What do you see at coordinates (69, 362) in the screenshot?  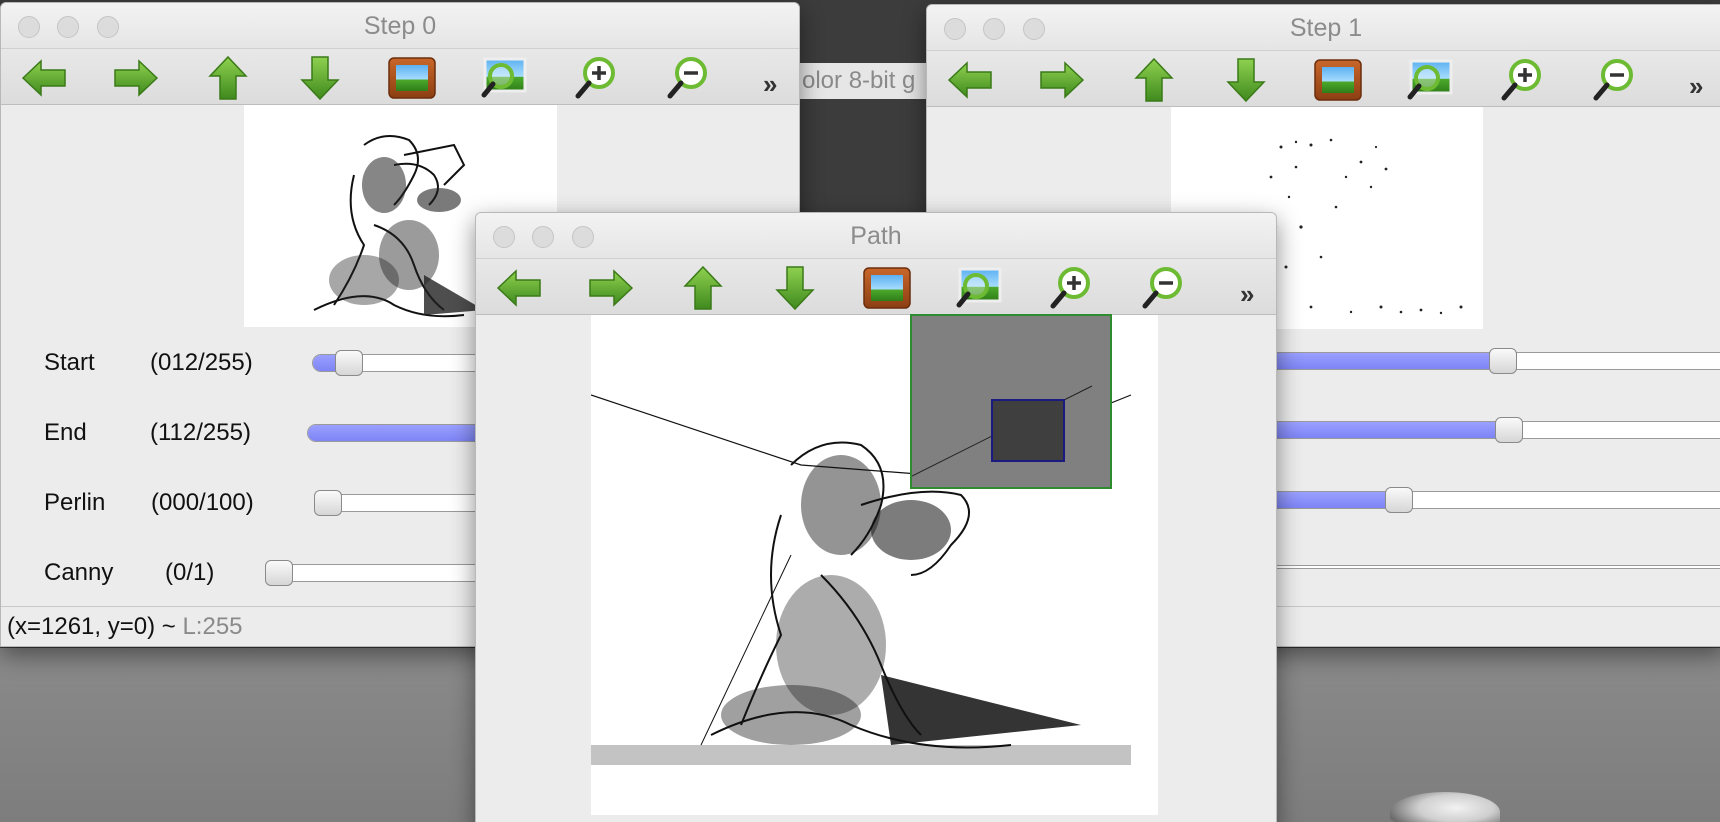 I see `slider-label: Start` at bounding box center [69, 362].